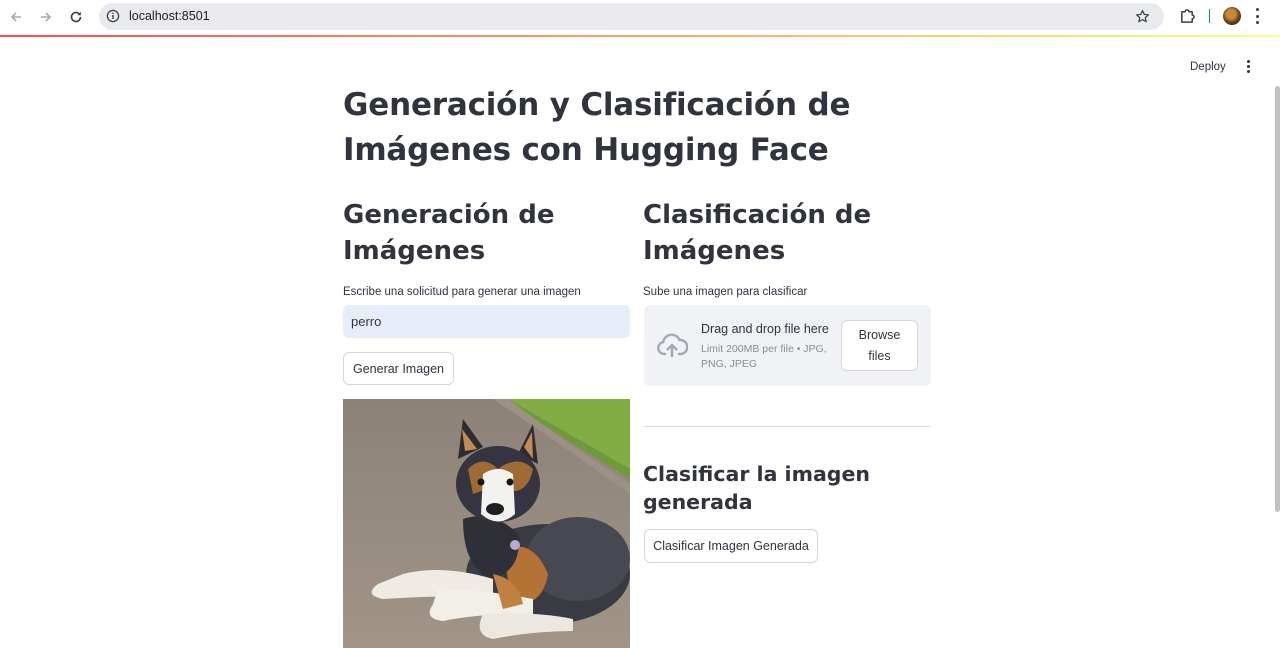 The image size is (1280, 648). What do you see at coordinates (640, 36) in the screenshot?
I see `header-decoration-bar` at bounding box center [640, 36].